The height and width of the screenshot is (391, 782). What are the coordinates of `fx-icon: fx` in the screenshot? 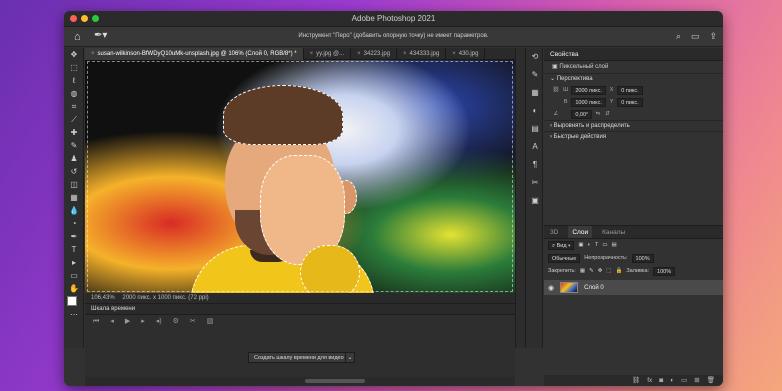 It's located at (649, 380).